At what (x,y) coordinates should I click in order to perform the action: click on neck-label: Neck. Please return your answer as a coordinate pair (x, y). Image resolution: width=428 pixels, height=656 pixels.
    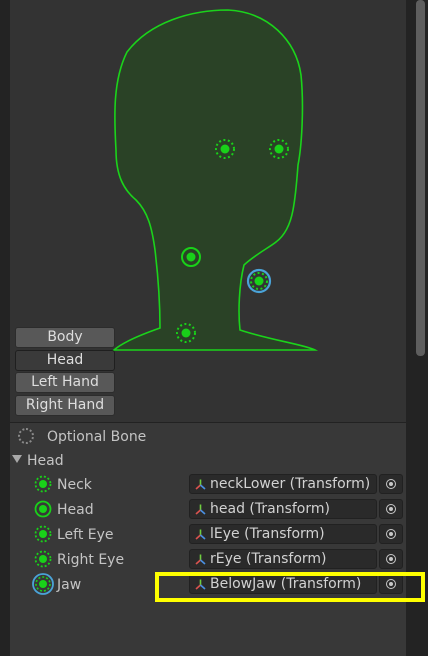
    Looking at the image, I should click on (74, 485).